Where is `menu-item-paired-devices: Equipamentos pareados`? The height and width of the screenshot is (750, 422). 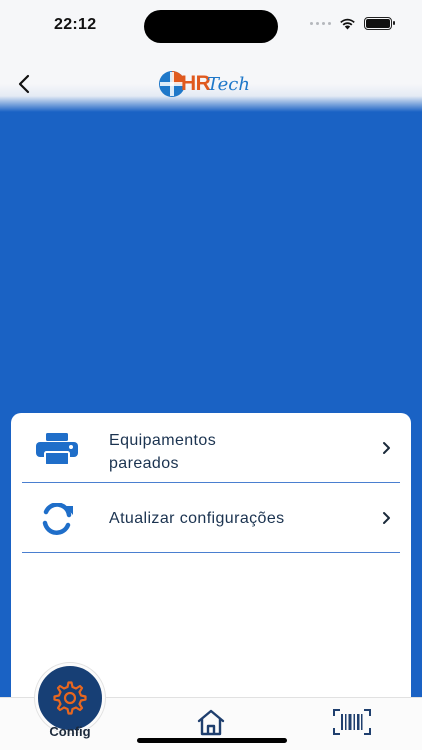 menu-item-paired-devices: Equipamentos pareados is located at coordinates (211, 448).